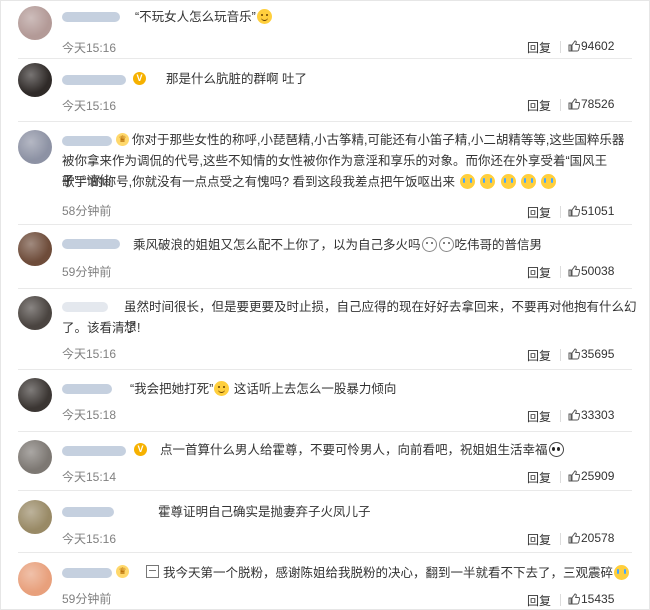 This screenshot has width=650, height=610. I want to click on comment-time: 今天15:14, so click(89, 477).